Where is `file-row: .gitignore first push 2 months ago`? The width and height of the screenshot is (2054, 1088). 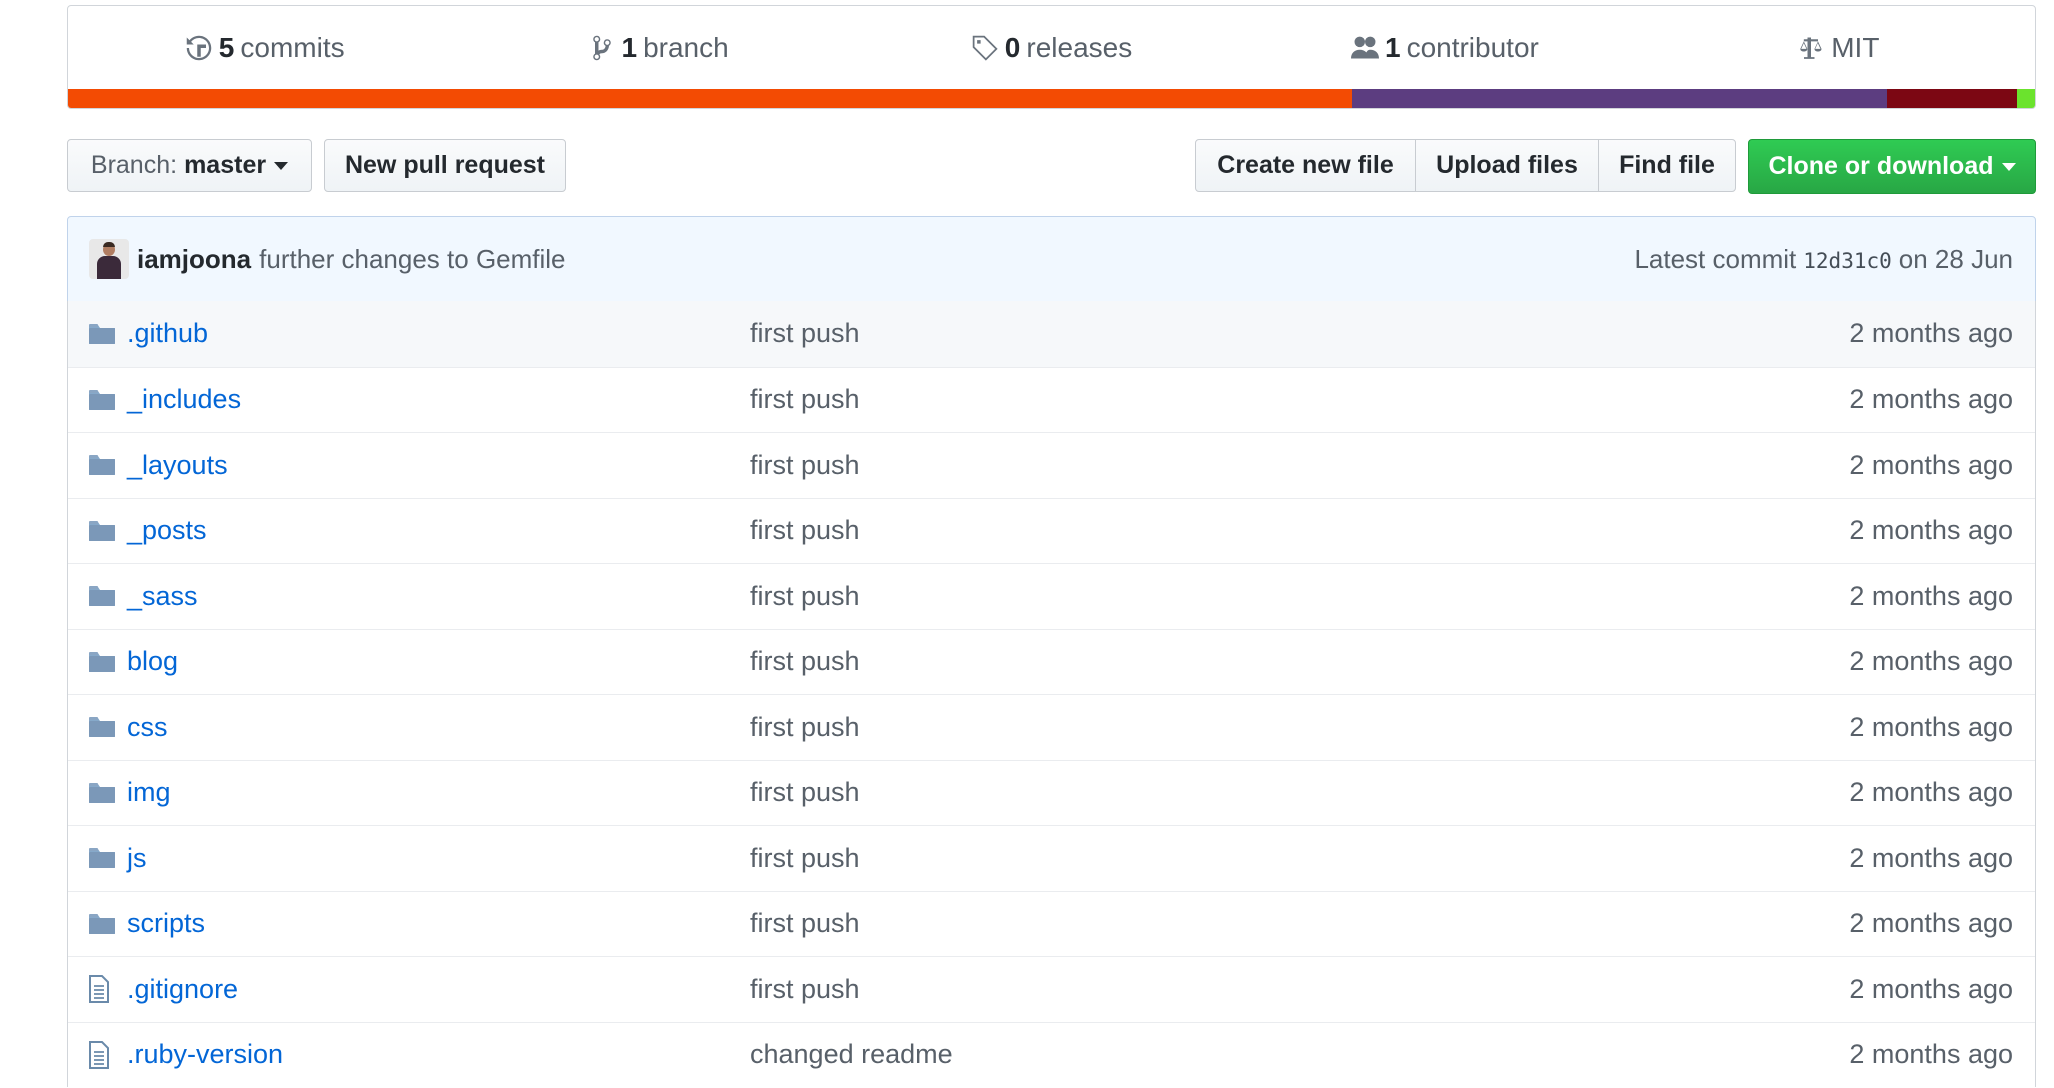
file-row: .gitignore first push 2 months ago is located at coordinates (1051, 989).